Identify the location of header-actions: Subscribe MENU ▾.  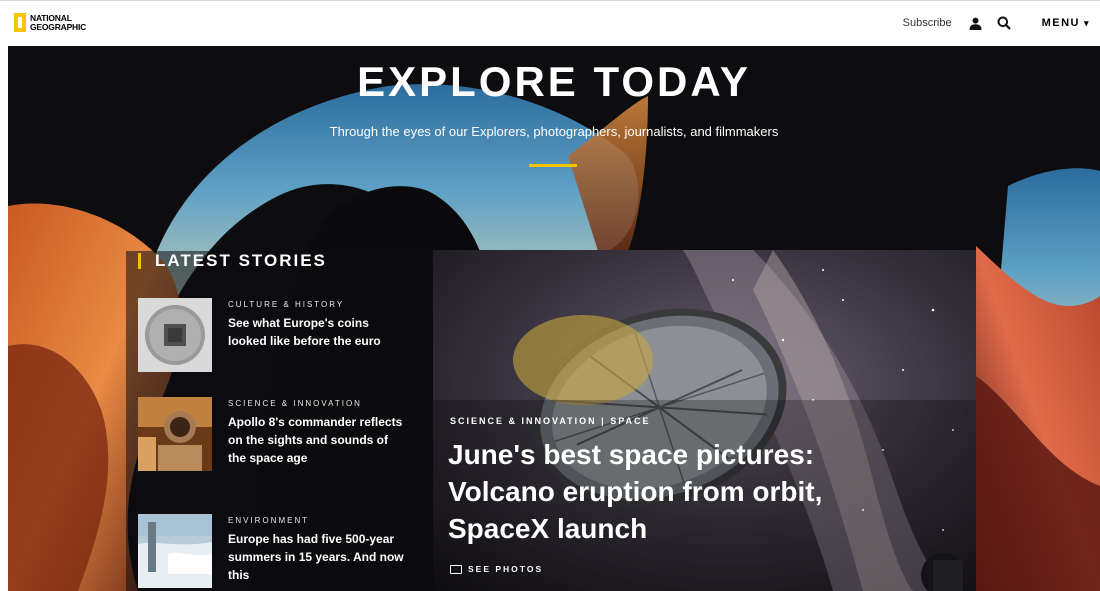
(996, 23).